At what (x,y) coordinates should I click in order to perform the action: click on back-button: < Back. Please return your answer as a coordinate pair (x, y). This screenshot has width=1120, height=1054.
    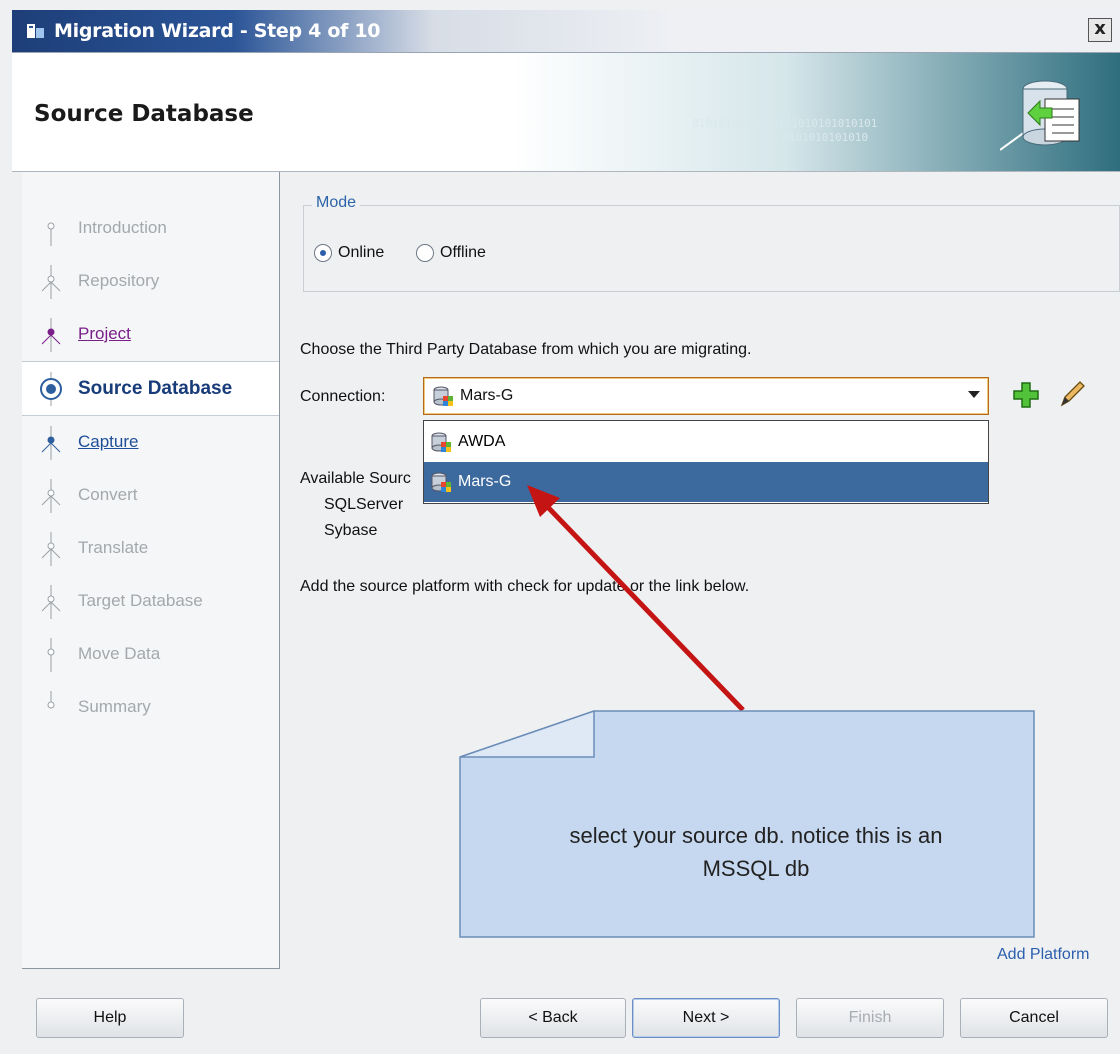
    Looking at the image, I should click on (553, 1018).